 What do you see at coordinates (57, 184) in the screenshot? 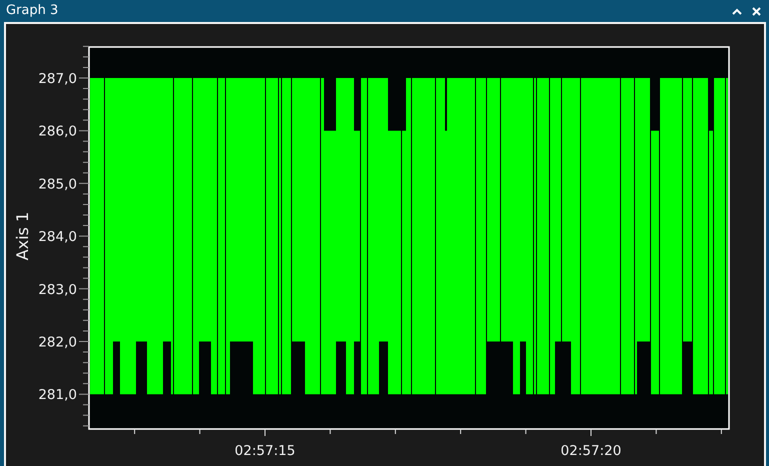
I see `y-tick-label: 285,0` at bounding box center [57, 184].